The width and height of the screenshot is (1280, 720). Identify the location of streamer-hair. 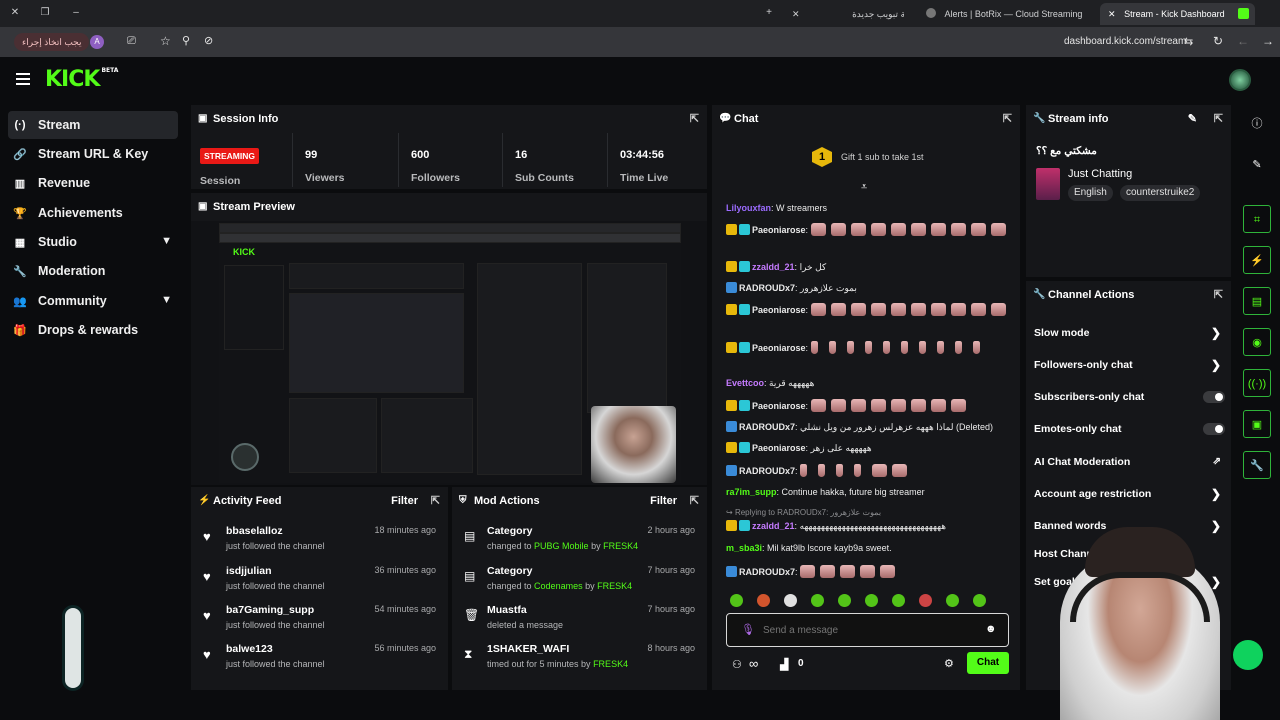
(1140, 552).